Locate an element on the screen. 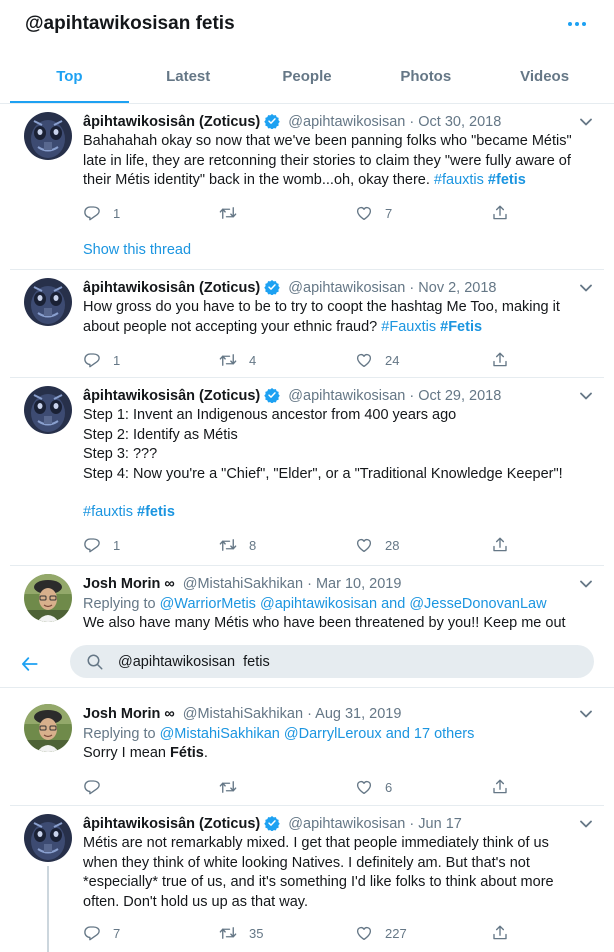  tweet-date: Jun 17 is located at coordinates (440, 824).